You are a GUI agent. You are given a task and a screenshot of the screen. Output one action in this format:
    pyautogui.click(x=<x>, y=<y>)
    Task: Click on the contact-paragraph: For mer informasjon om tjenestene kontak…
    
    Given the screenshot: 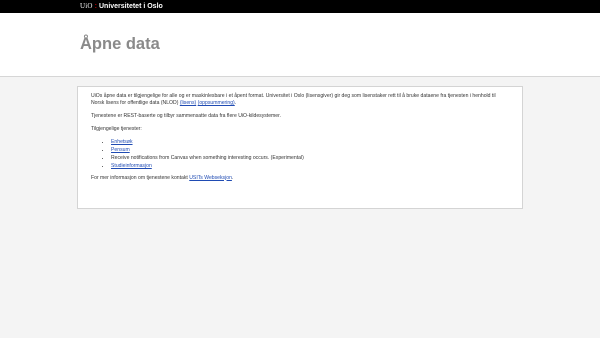 What is the action you would take?
    pyautogui.click(x=300, y=178)
    